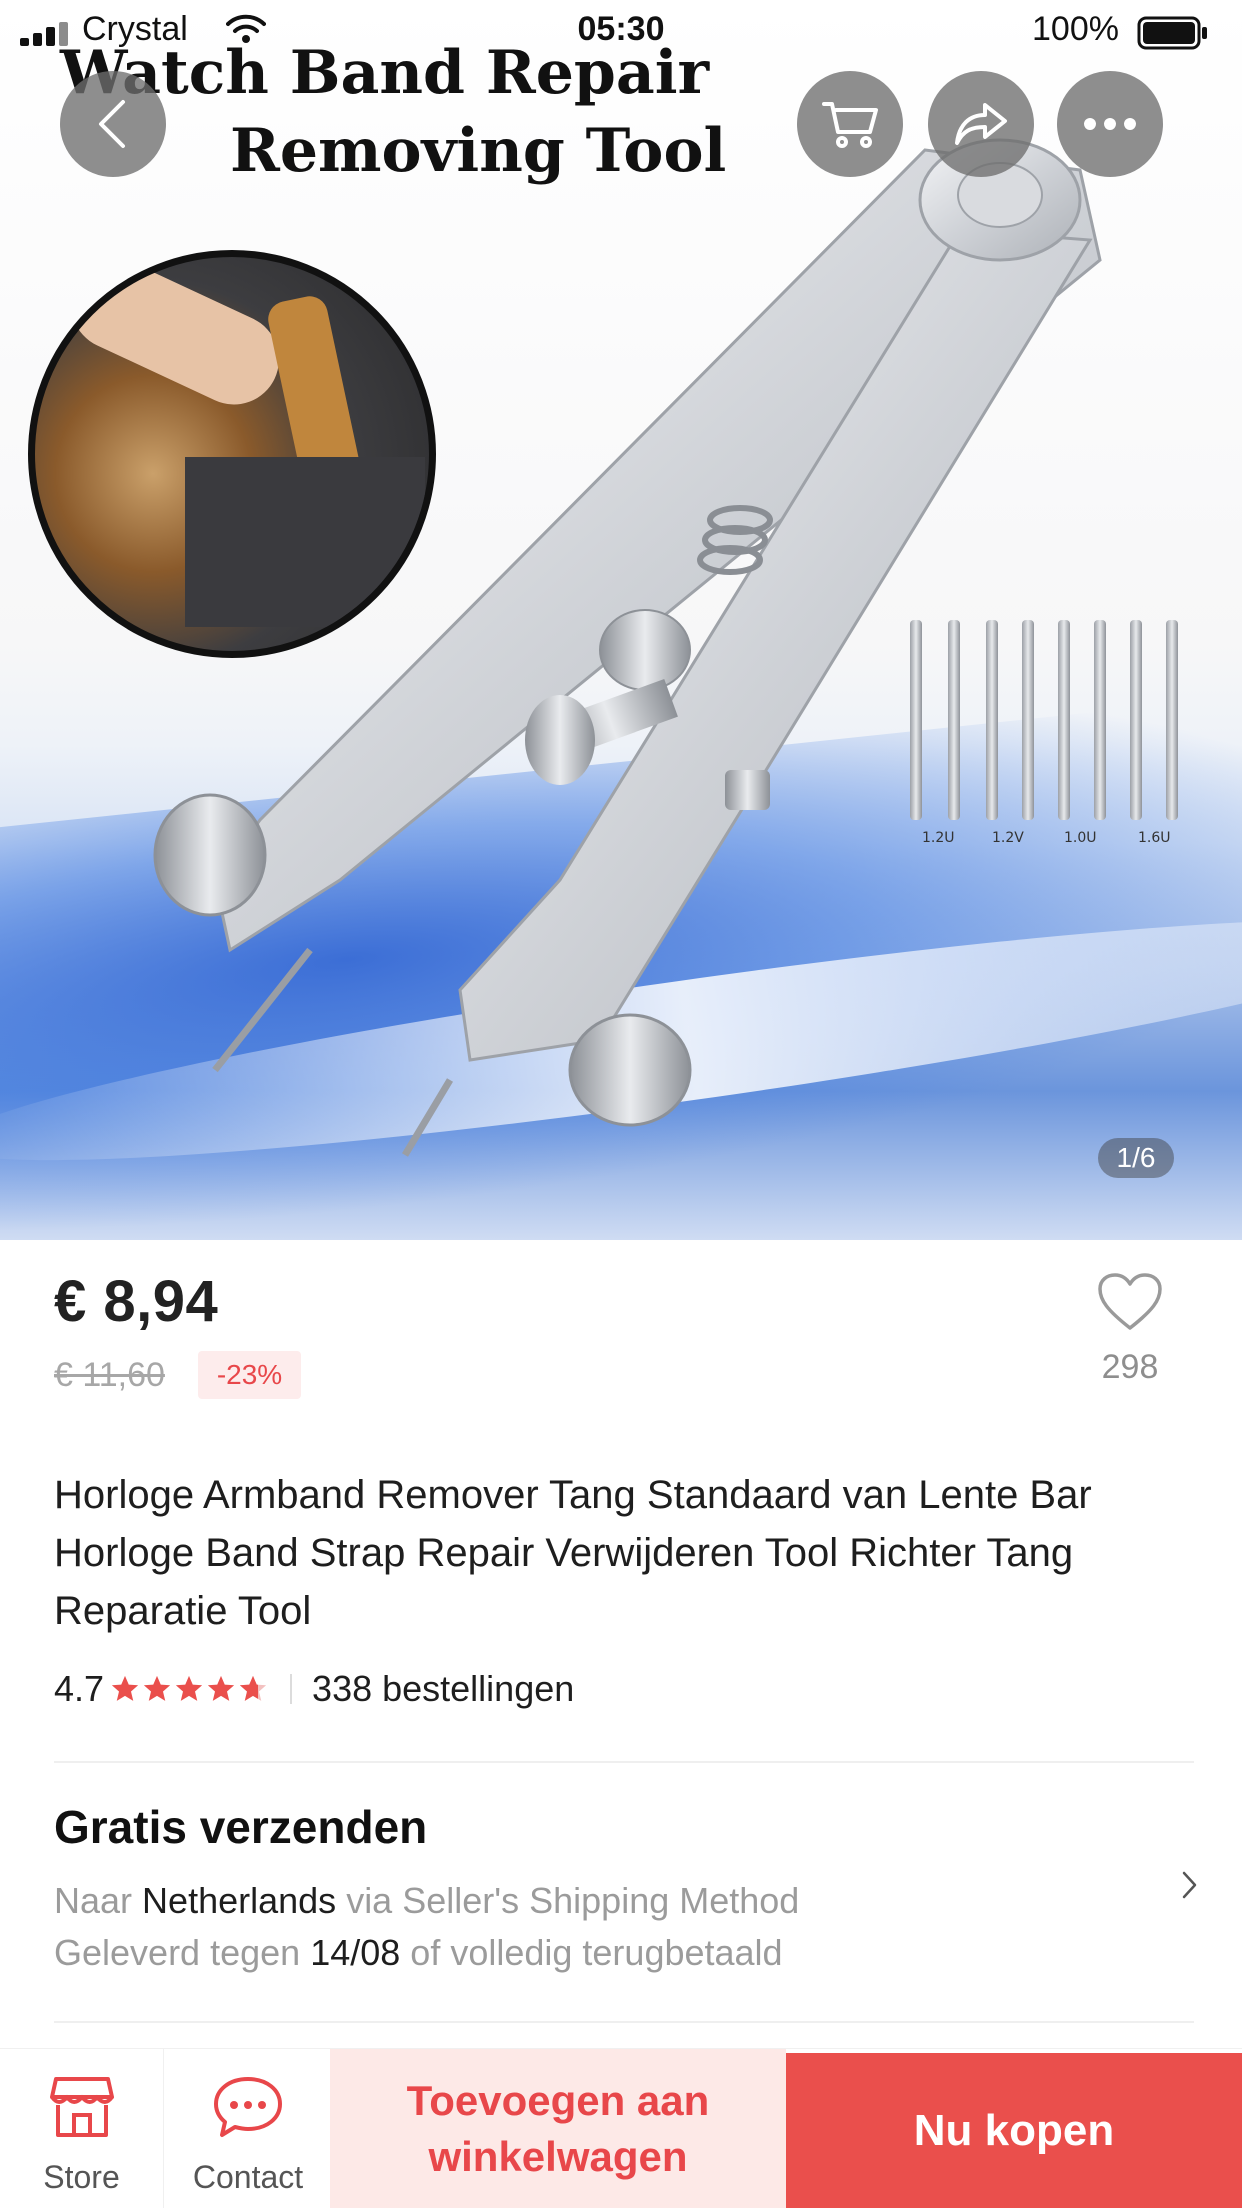 Image resolution: width=1242 pixels, height=2208 pixels. What do you see at coordinates (621, 30) in the screenshot?
I see `status-bar: Crystal 05:30 100%` at bounding box center [621, 30].